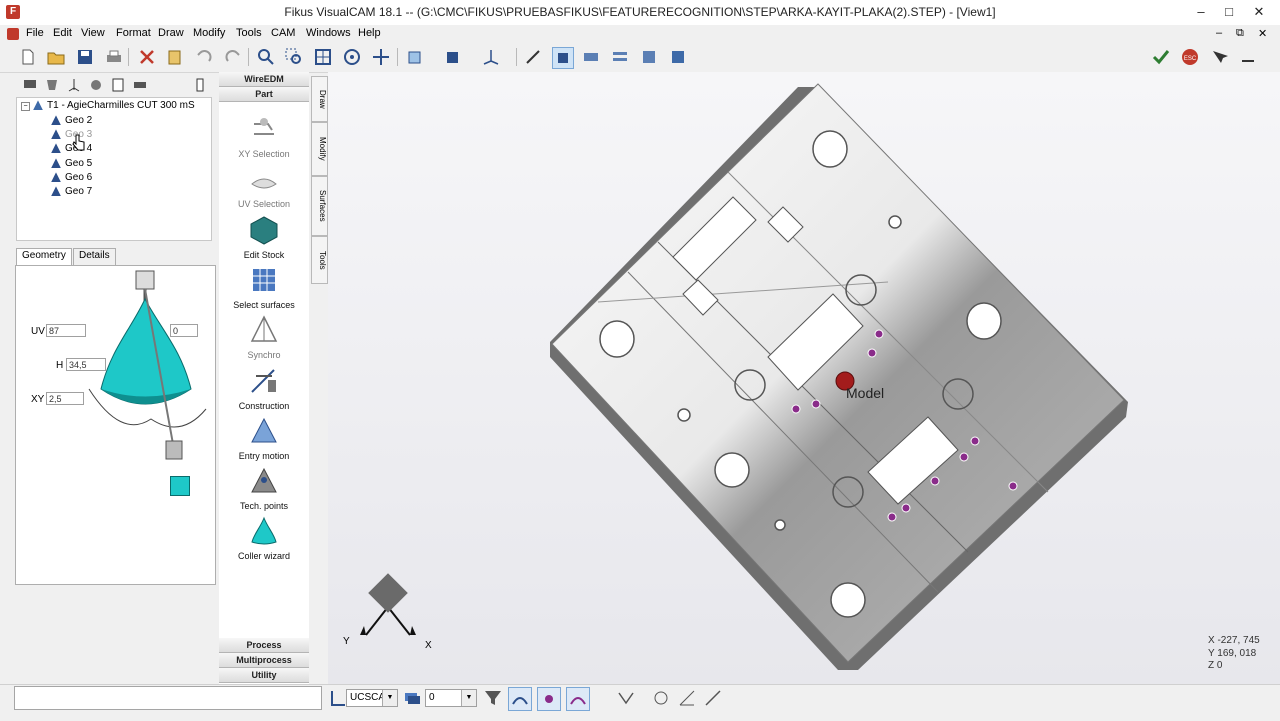  I want to click on angle-icon, so click(687, 698).